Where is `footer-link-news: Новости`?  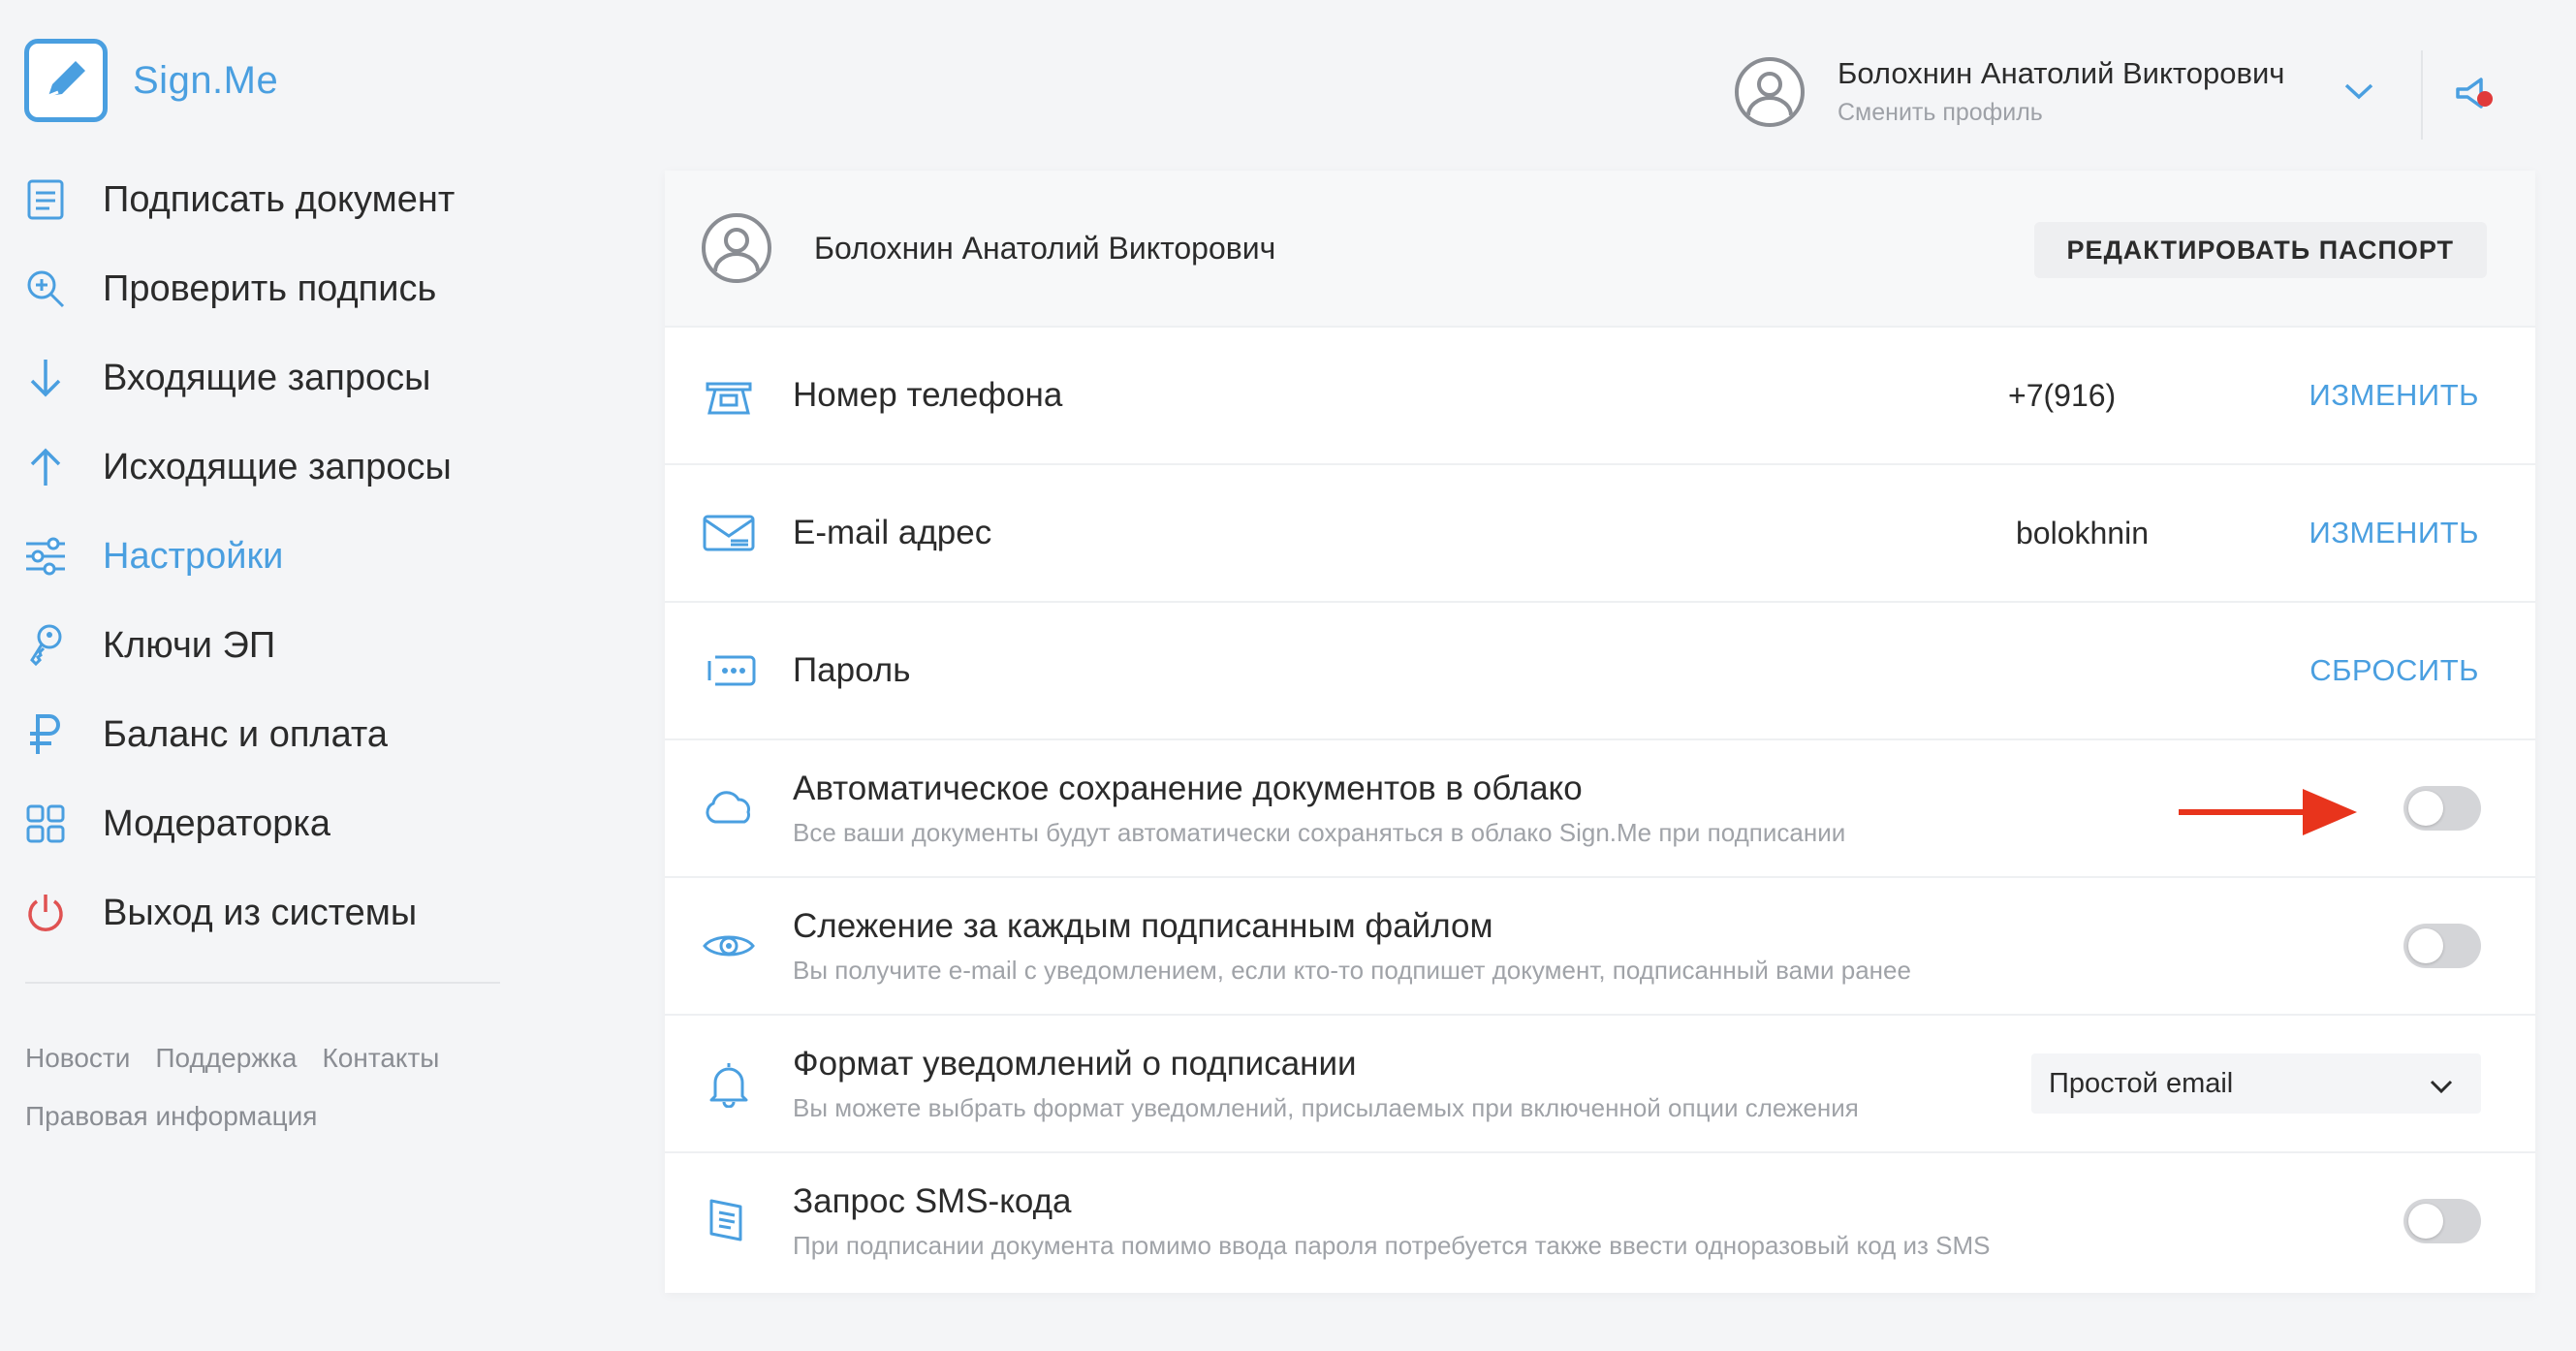 footer-link-news: Новости is located at coordinates (77, 1058).